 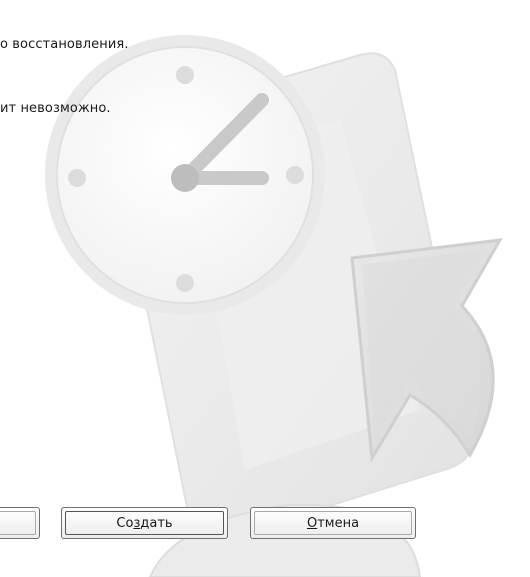 I want to click on clock-center-pin, so click(x=185, y=178).